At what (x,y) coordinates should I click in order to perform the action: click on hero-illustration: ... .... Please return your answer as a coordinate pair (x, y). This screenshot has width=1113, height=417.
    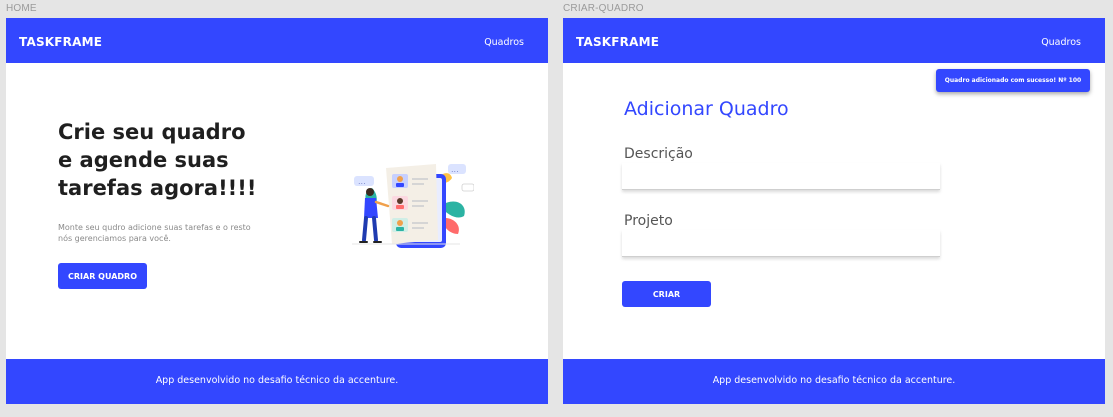
    Looking at the image, I should click on (413, 206).